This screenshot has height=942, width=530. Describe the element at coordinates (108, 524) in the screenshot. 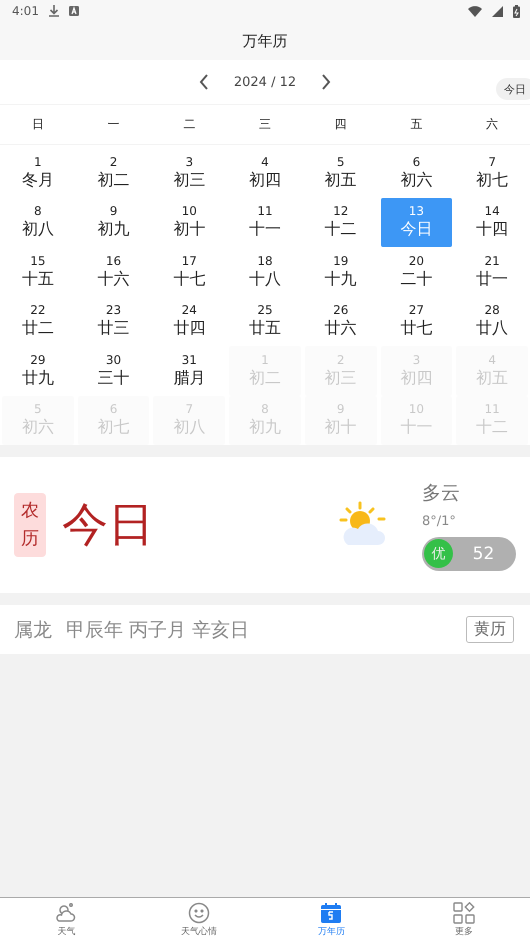

I see `lunar-date-title: 今日` at that location.